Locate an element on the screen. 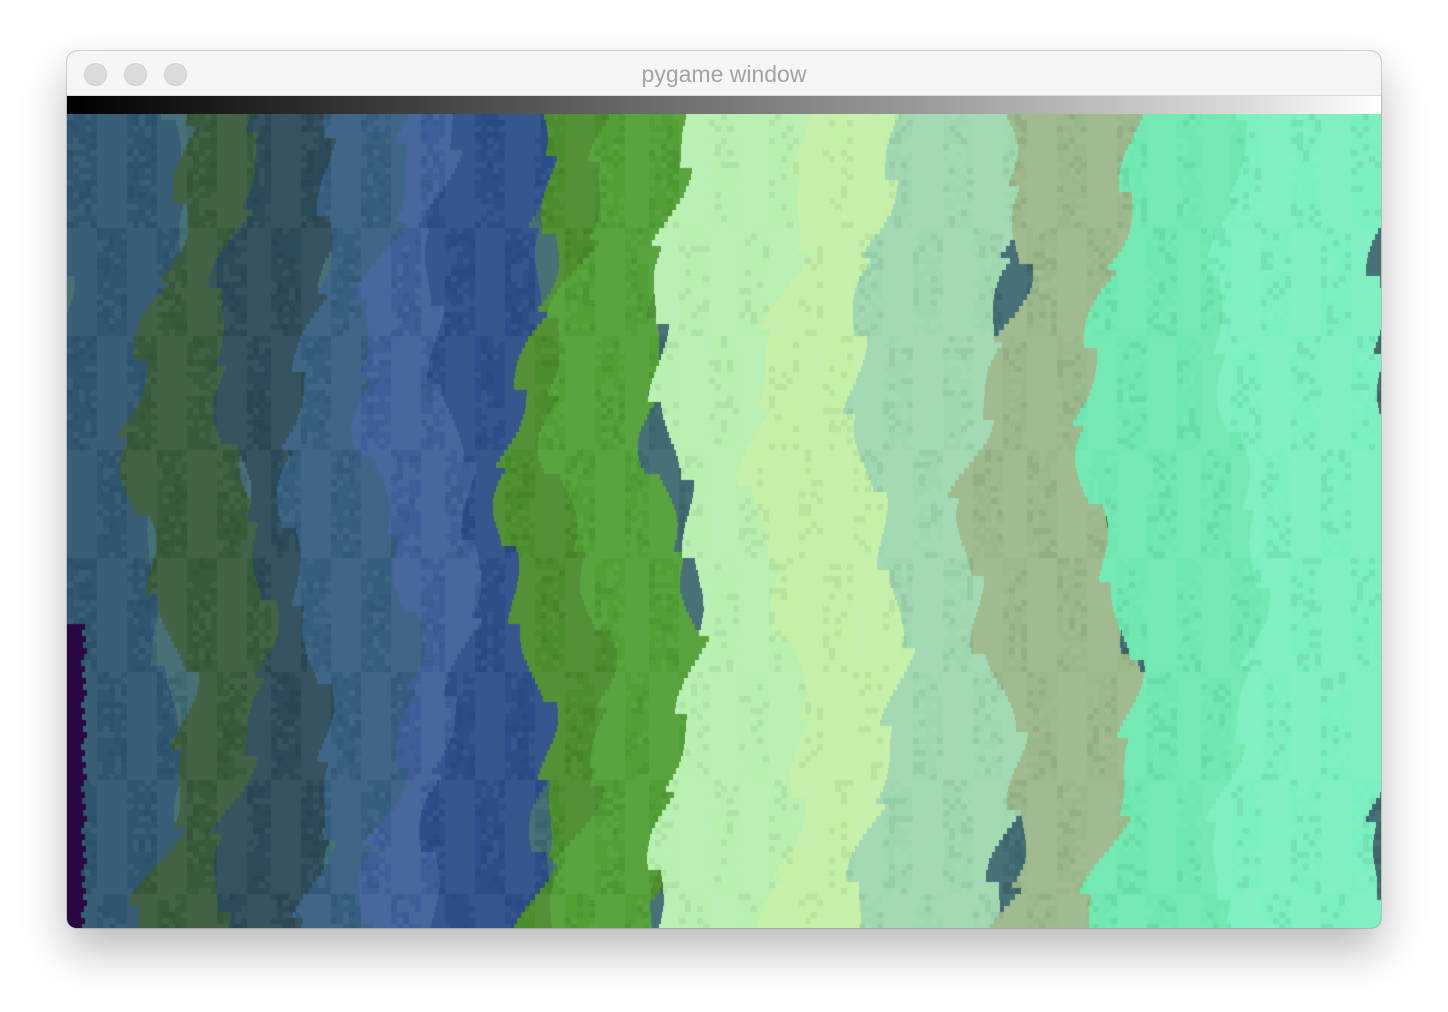 Image resolution: width=1448 pixels, height=1012 pixels. title-bar: pygame window is located at coordinates (724, 73).